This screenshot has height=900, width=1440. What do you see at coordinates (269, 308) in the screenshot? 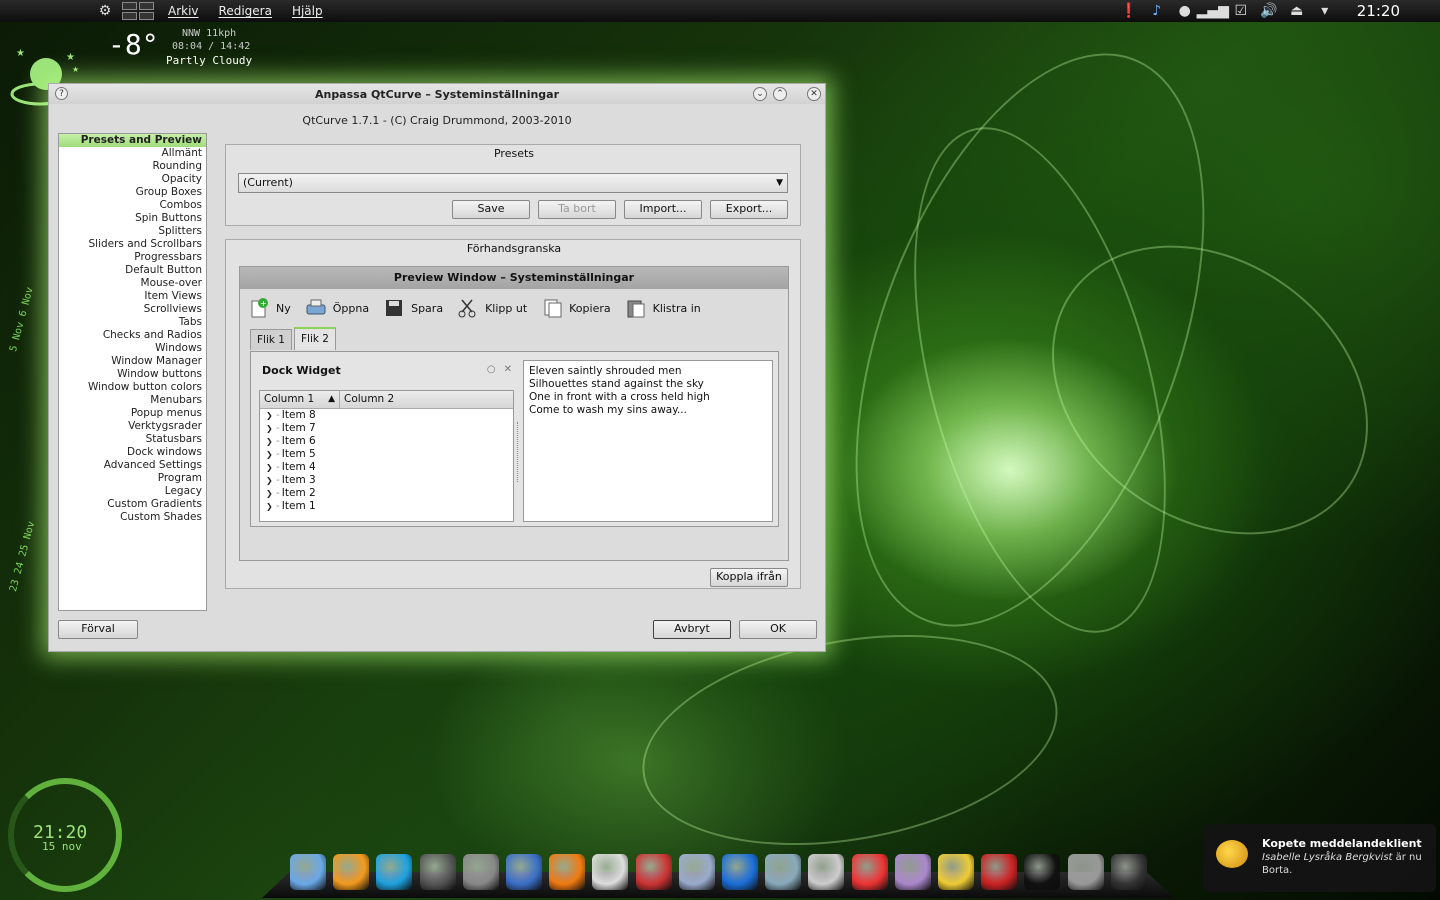
I see `toolbar-new-button: + Ny` at bounding box center [269, 308].